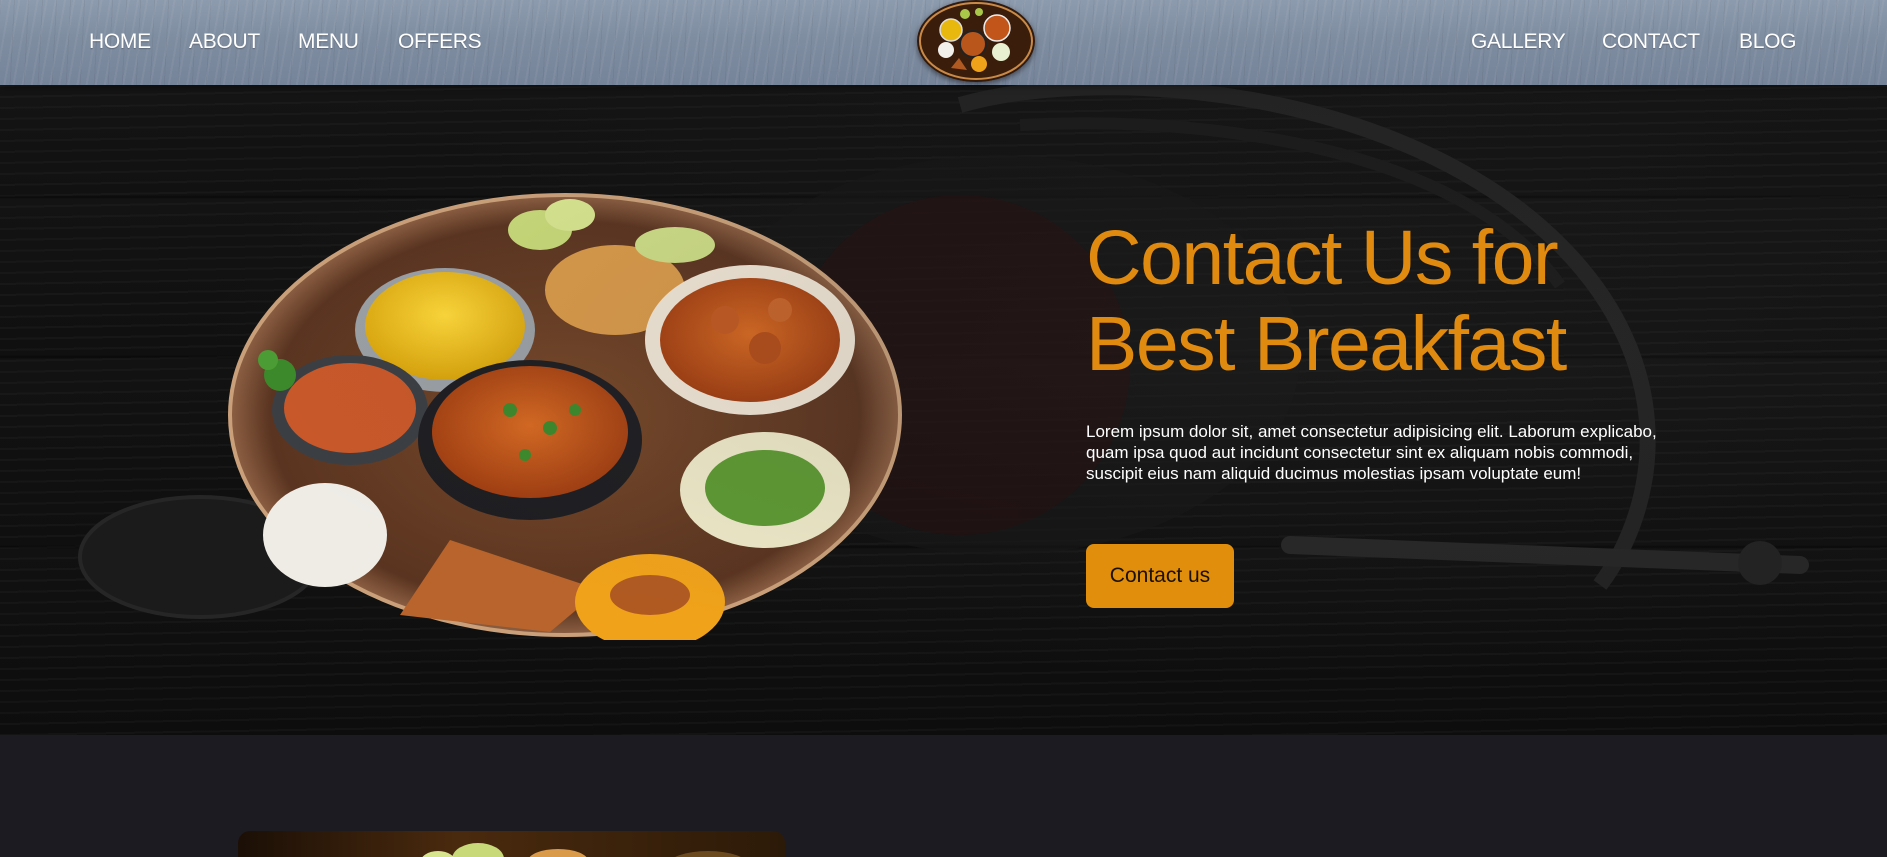 Image resolution: width=1887 pixels, height=857 pixels. I want to click on hero-title-line2: Best Breakfast, so click(1326, 344).